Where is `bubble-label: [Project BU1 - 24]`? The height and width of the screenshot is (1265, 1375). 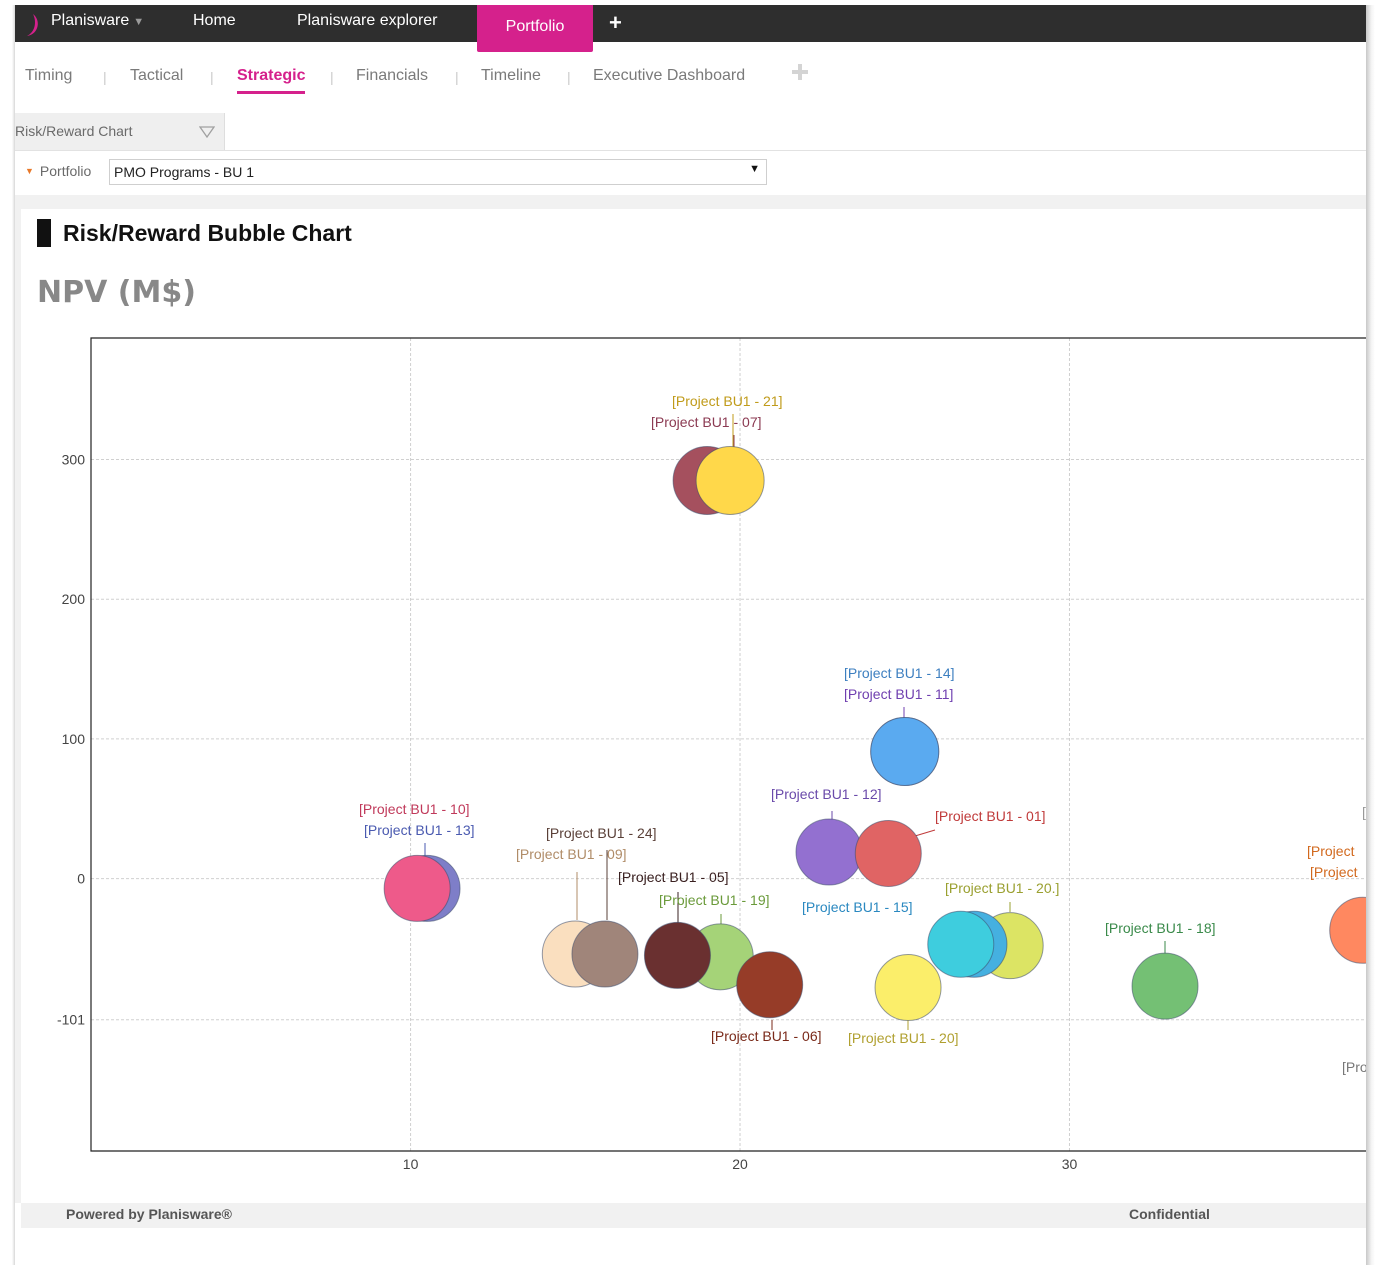
bubble-label: [Project BU1 - 24] is located at coordinates (601, 833).